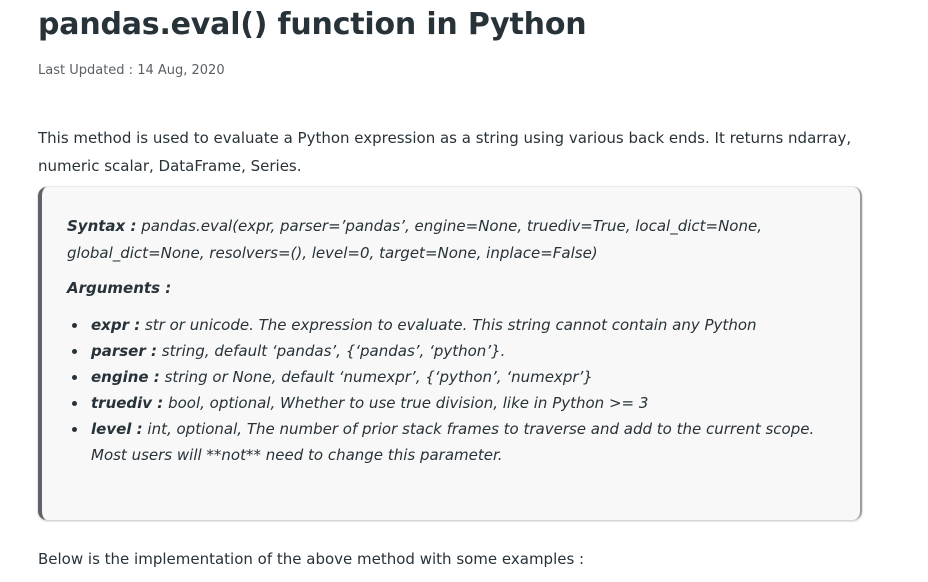  What do you see at coordinates (117, 429) in the screenshot?
I see `argument-name: level :` at bounding box center [117, 429].